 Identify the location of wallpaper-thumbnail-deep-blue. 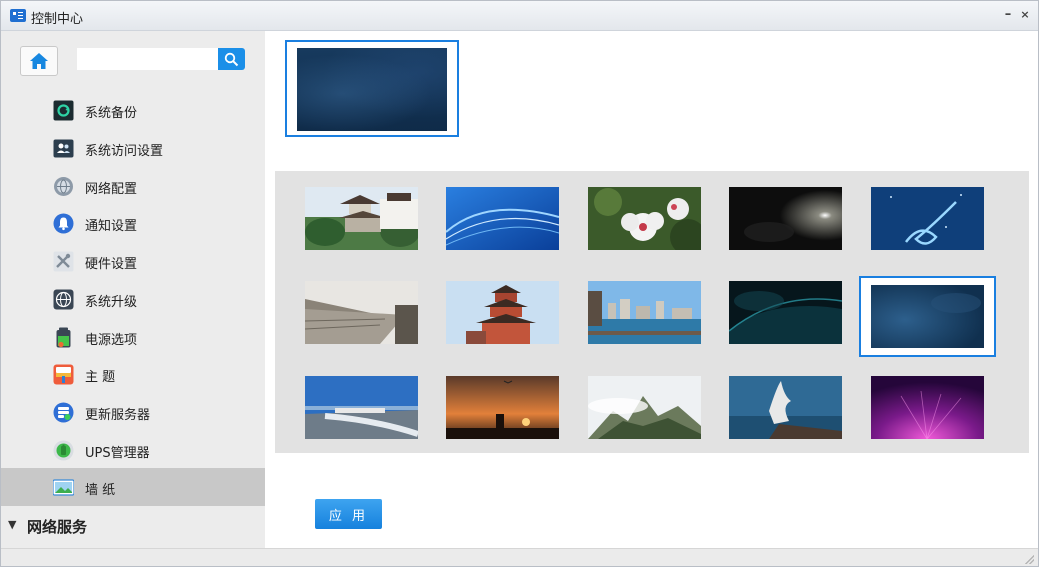
(927, 316).